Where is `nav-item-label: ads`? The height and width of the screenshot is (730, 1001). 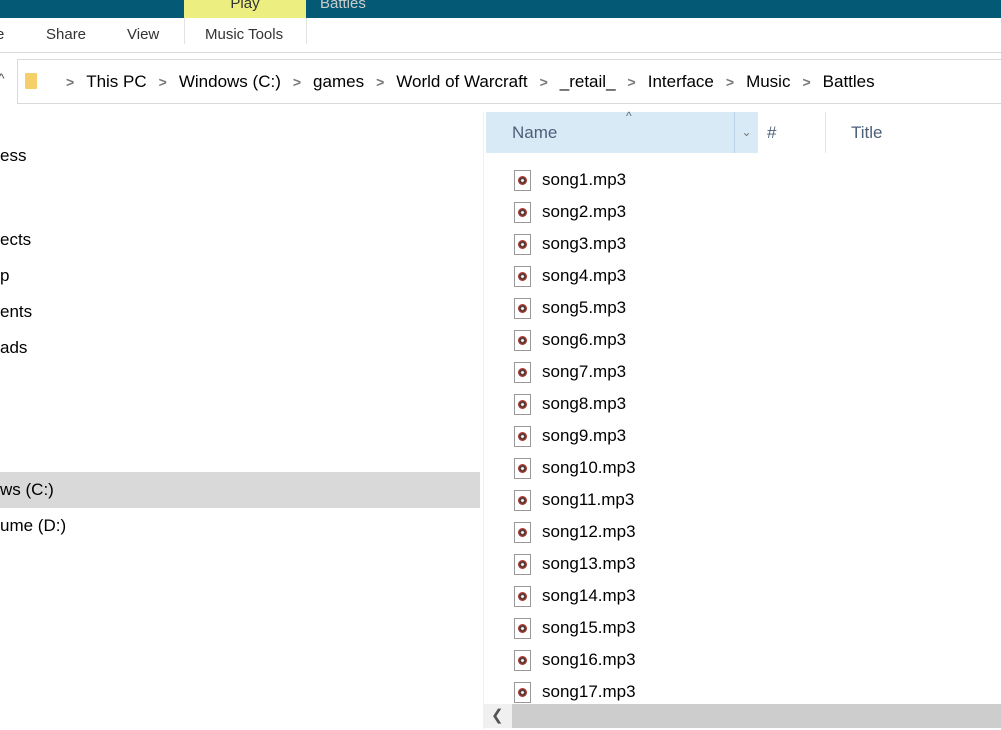
nav-item-label: ads is located at coordinates (14, 347).